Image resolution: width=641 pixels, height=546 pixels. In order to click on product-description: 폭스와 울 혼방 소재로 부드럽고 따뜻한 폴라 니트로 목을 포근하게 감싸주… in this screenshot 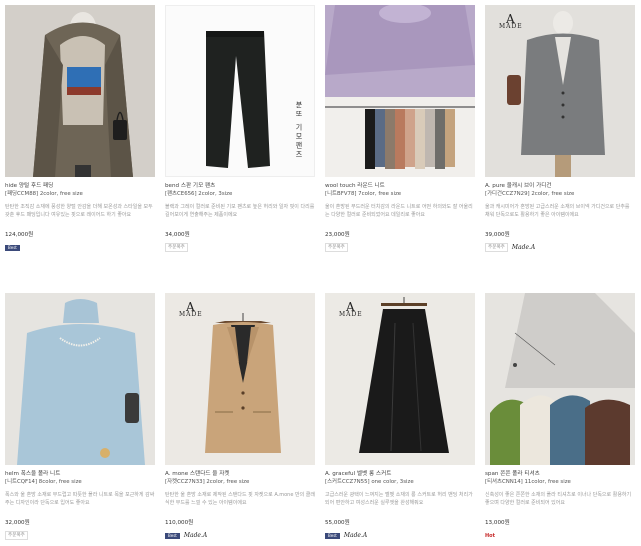, I will do `click(80, 499)`.